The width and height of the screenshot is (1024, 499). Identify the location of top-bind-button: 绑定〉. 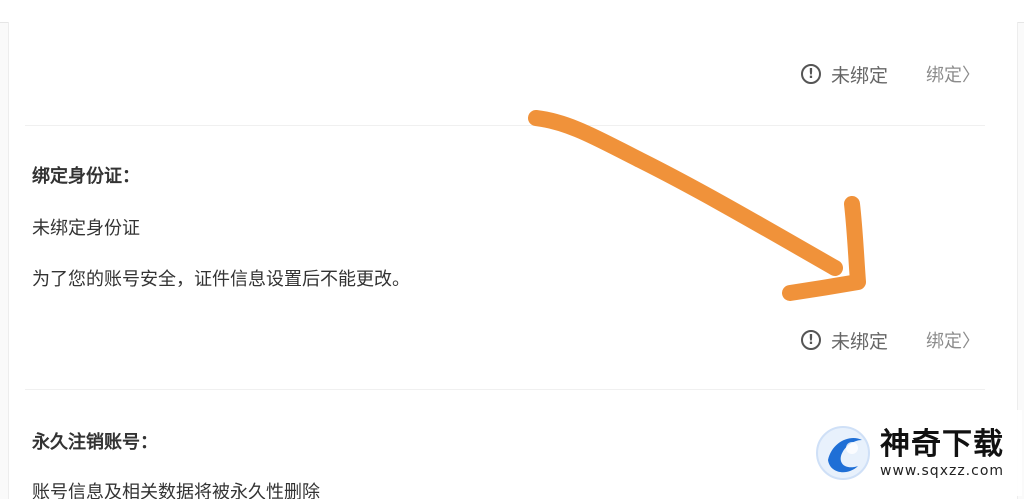
(953, 74).